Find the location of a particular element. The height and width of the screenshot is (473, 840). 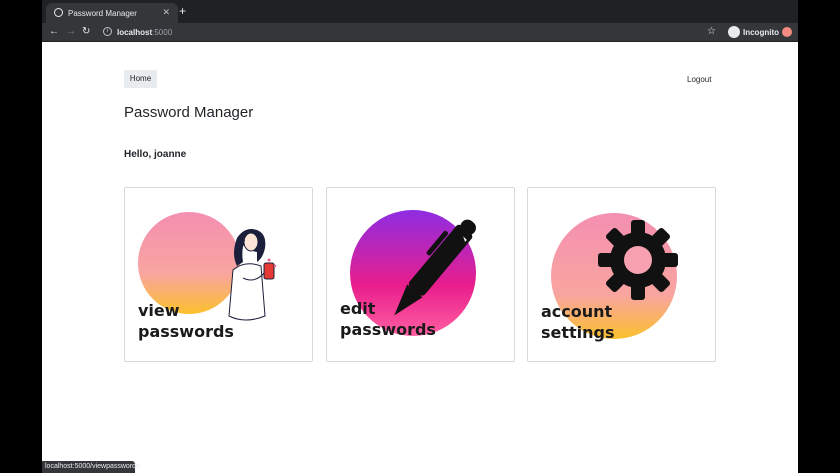

browser-tab: Password Manager ✕ is located at coordinates (112, 13).